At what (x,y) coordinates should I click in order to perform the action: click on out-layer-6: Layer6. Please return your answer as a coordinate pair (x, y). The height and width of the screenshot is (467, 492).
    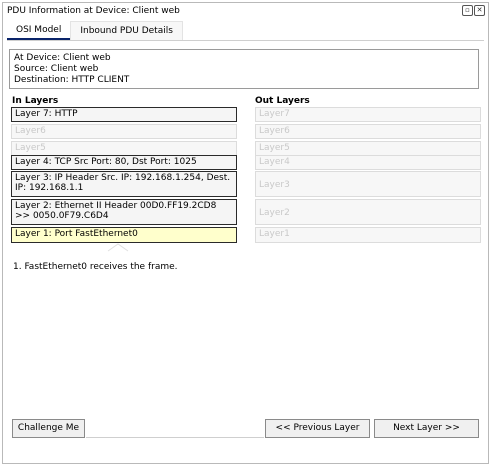
    Looking at the image, I should click on (368, 131).